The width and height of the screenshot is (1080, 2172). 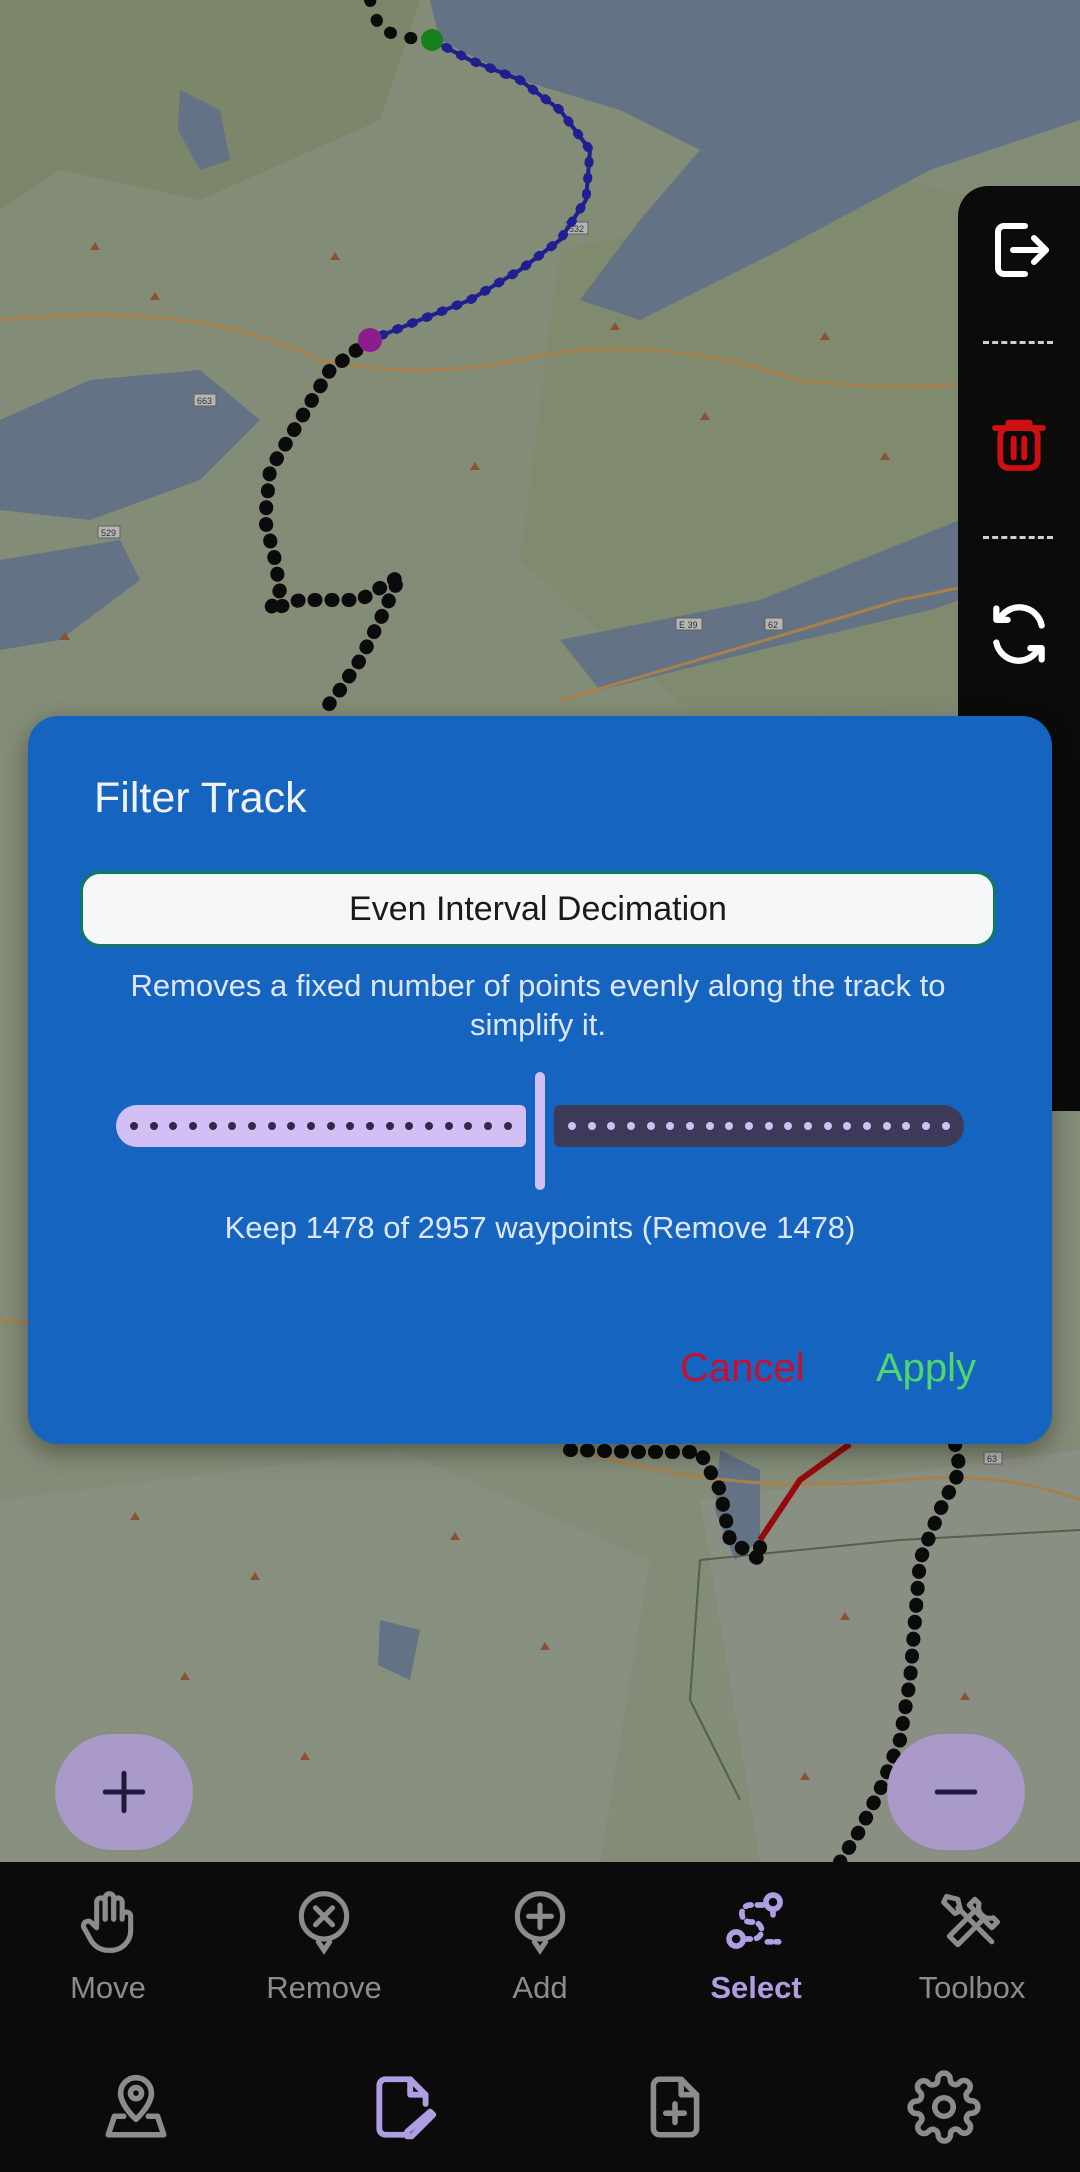 What do you see at coordinates (742, 1368) in the screenshot?
I see `cancel-button: Cancel` at bounding box center [742, 1368].